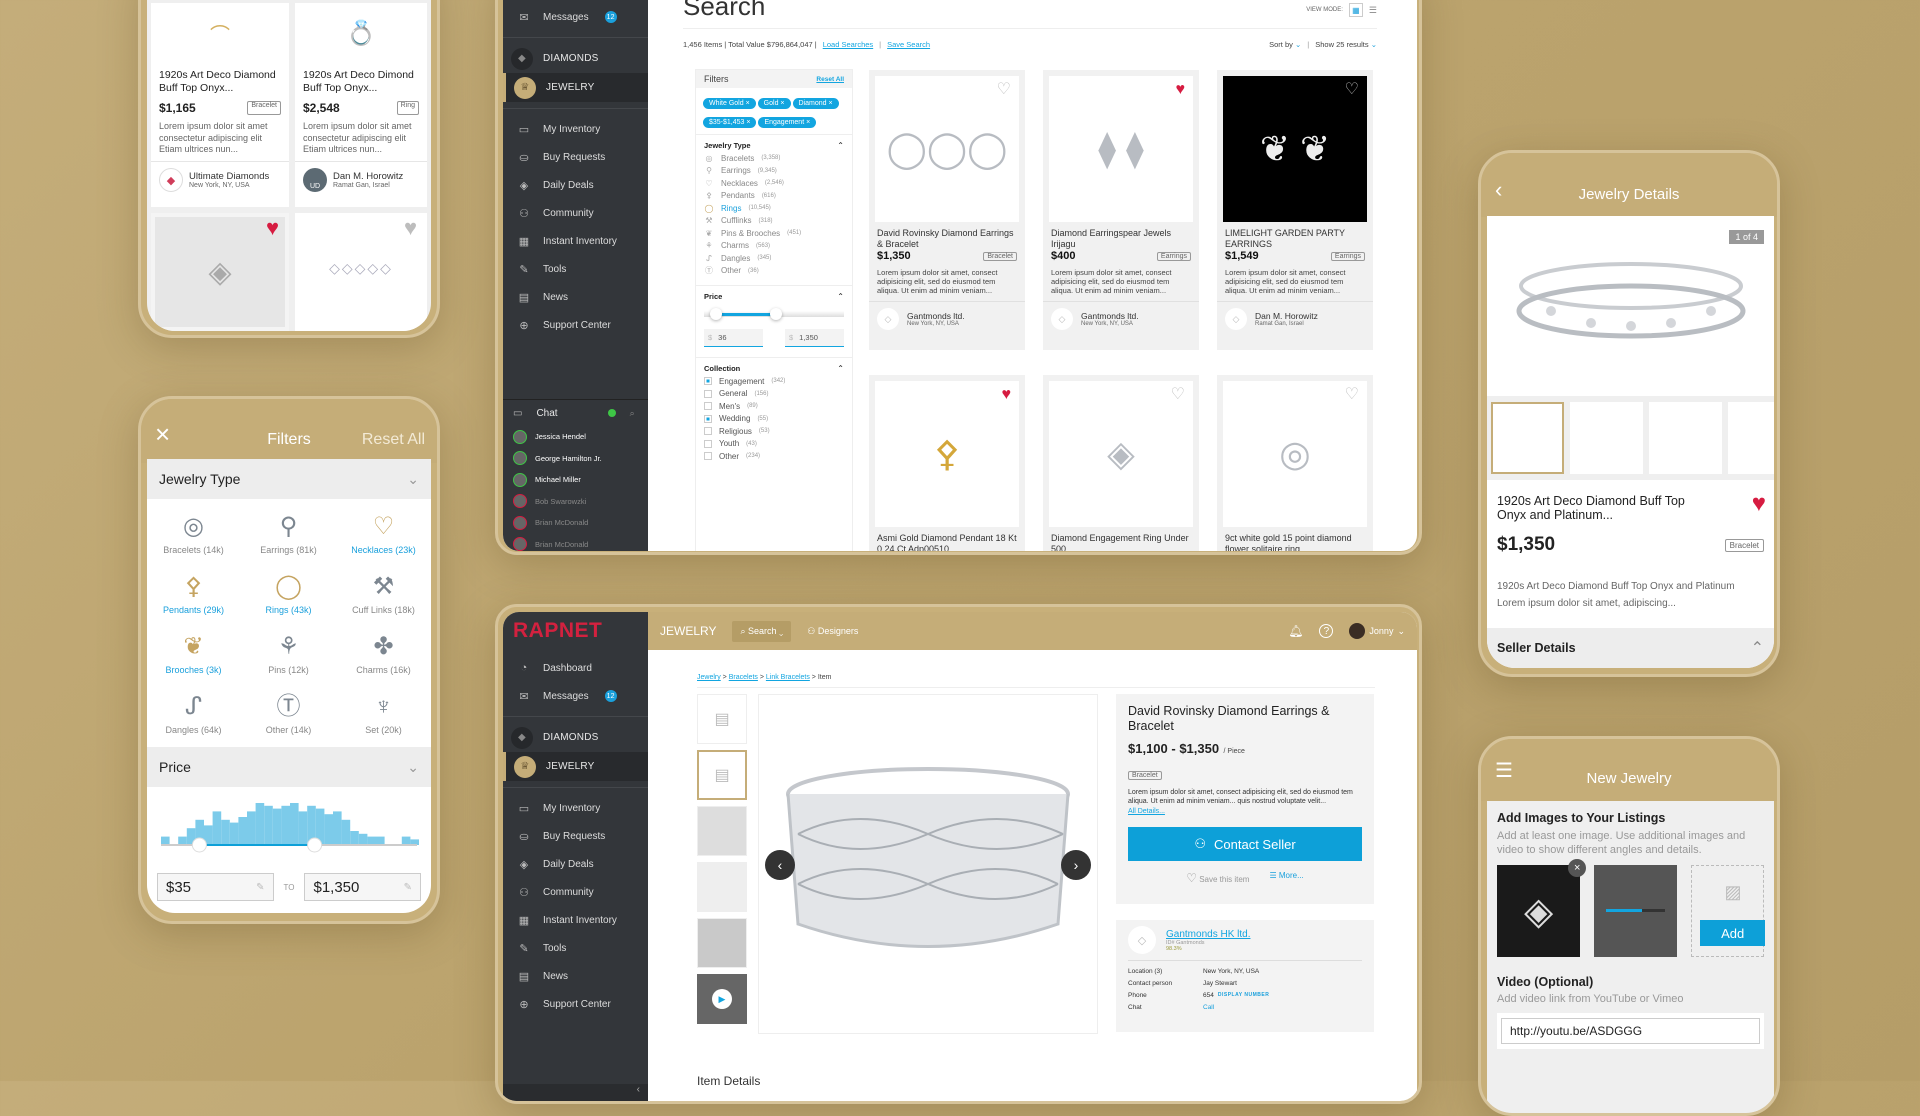  Describe the element at coordinates (1728, 911) in the screenshot. I see `add-image-slot: ▨ Add` at that location.